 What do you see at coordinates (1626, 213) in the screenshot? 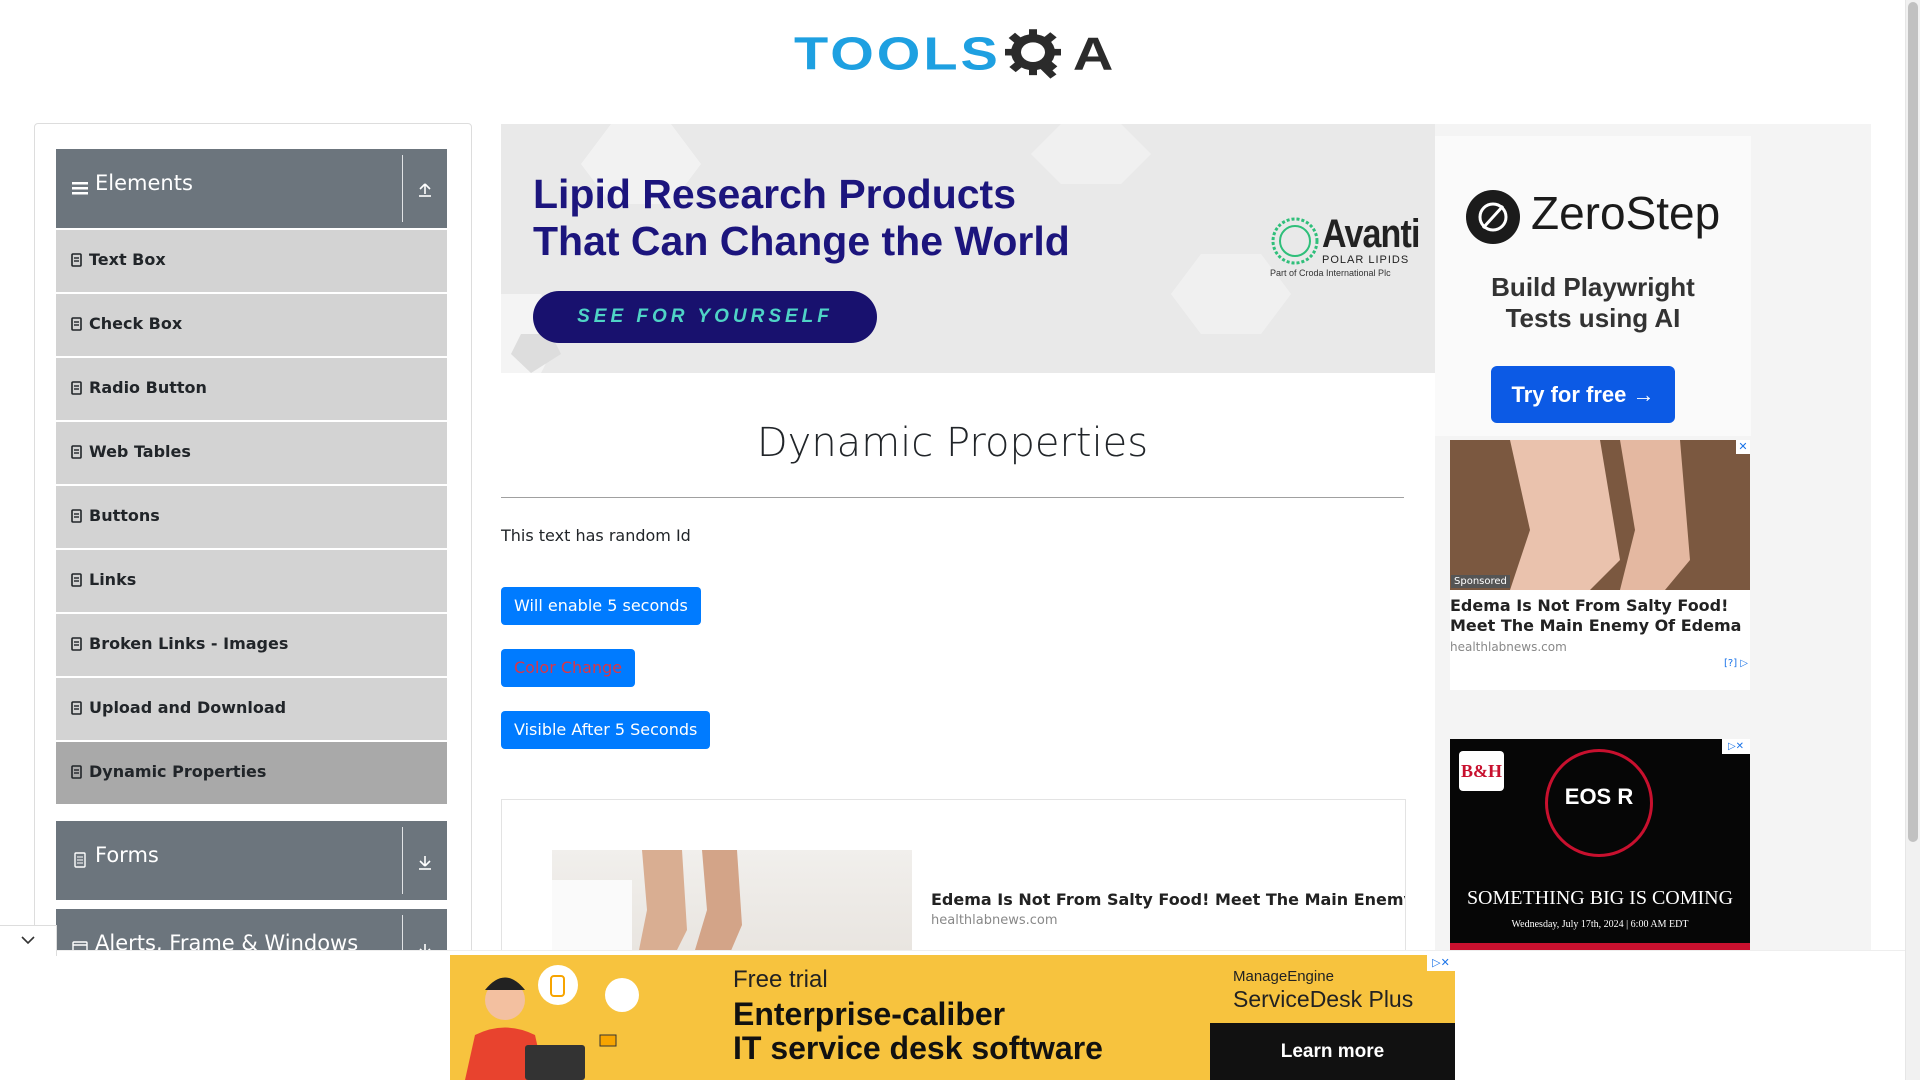
I see `zerostep-name: ZeroStep` at bounding box center [1626, 213].